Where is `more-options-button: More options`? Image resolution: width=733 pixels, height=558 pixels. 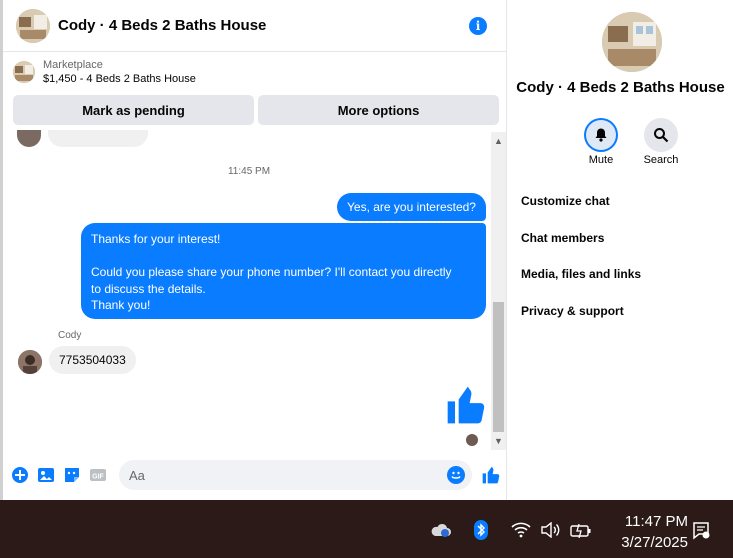 more-options-button: More options is located at coordinates (378, 110).